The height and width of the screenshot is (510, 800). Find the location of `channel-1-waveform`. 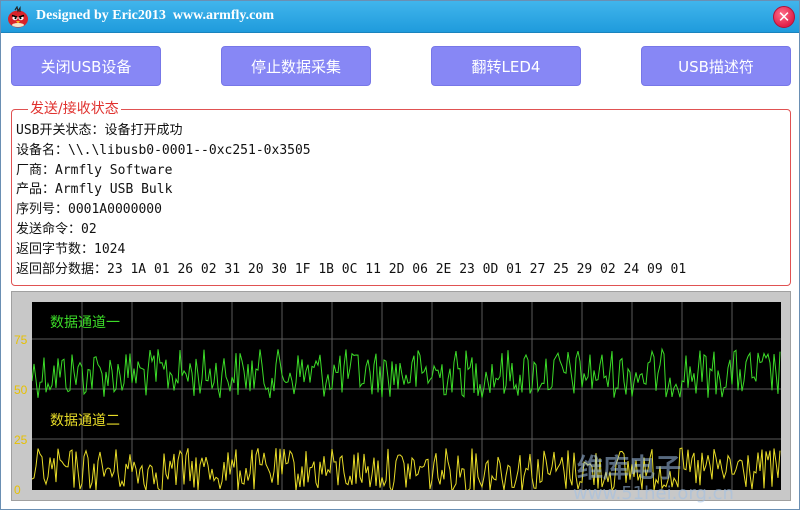

channel-1-waveform is located at coordinates (406, 372).